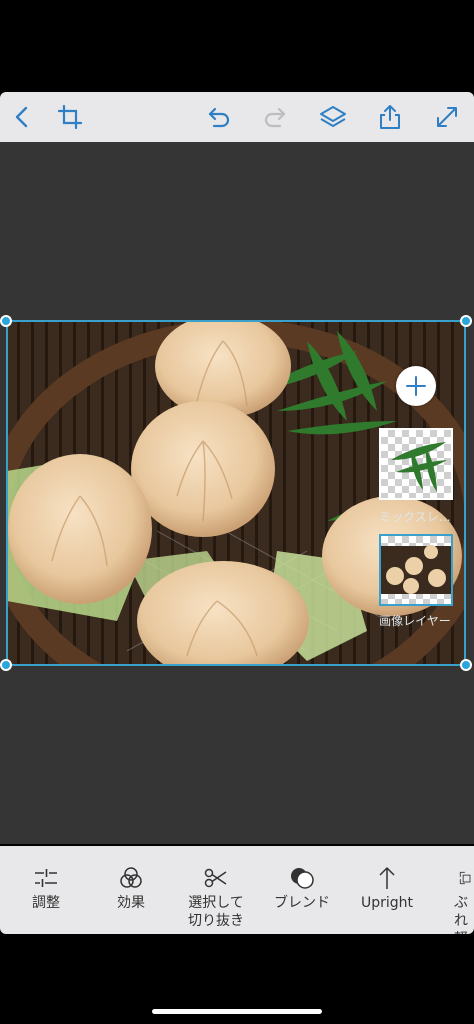 This screenshot has width=474, height=1024. Describe the element at coordinates (237, 117) in the screenshot. I see `top-toolbar` at that location.